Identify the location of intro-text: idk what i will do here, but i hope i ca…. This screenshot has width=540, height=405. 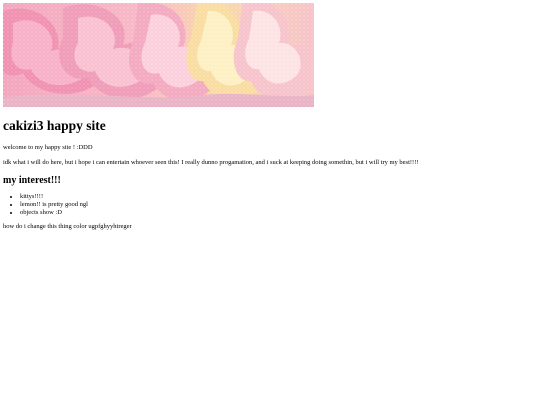
(211, 162).